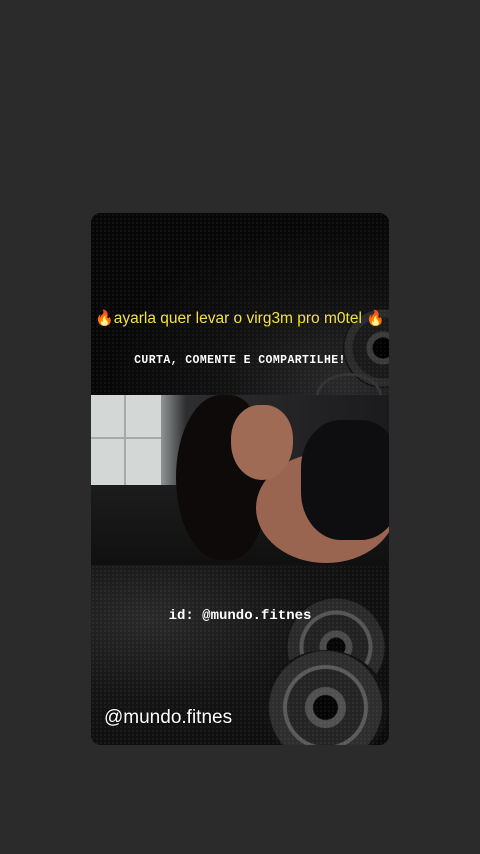 The image size is (480, 854). Describe the element at coordinates (126, 440) in the screenshot. I see `tiled-wall` at that location.